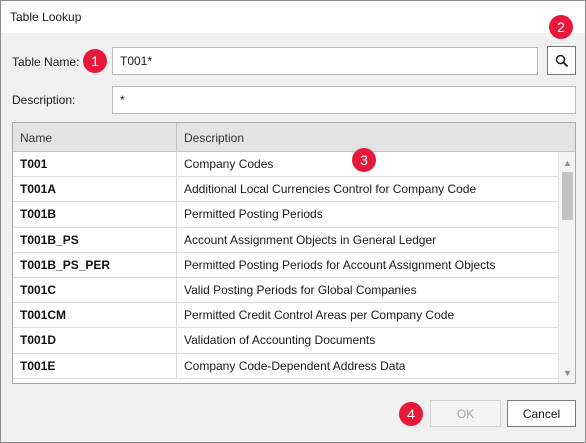 Image resolution: width=586 pixels, height=443 pixels. I want to click on column-header-description: Description, so click(376, 137).